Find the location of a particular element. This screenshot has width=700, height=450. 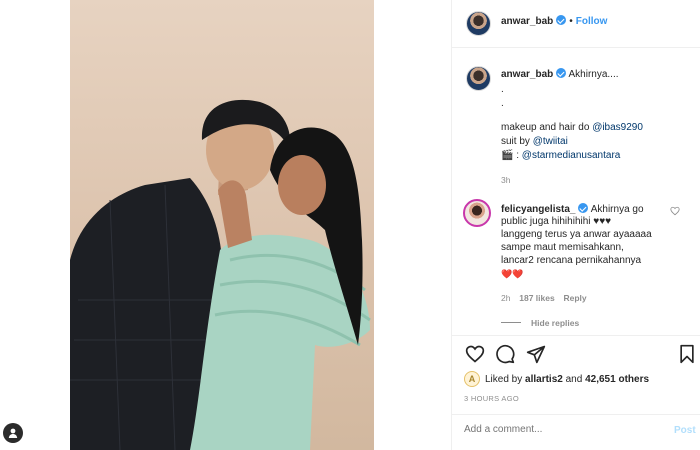

makeup-mention-link: @ibas9290 is located at coordinates (617, 127).